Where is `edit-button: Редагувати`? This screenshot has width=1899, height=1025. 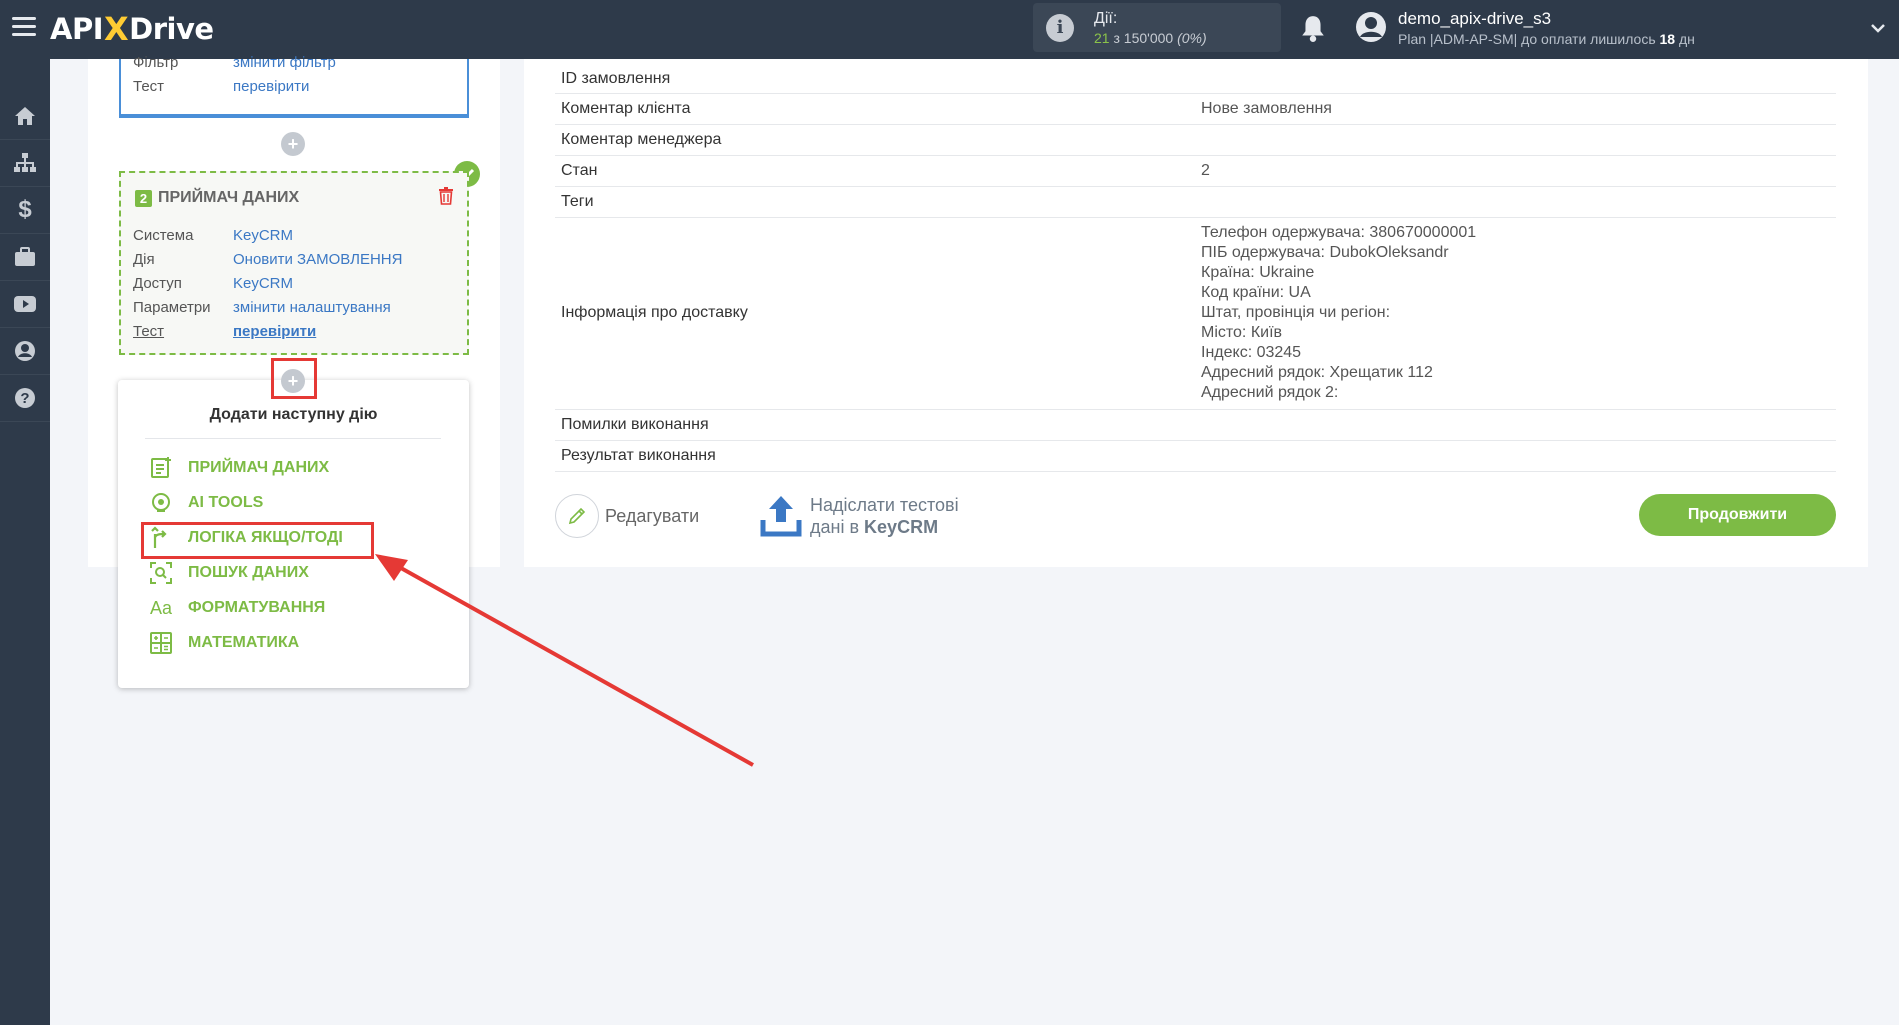 edit-button: Редагувати is located at coordinates (627, 516).